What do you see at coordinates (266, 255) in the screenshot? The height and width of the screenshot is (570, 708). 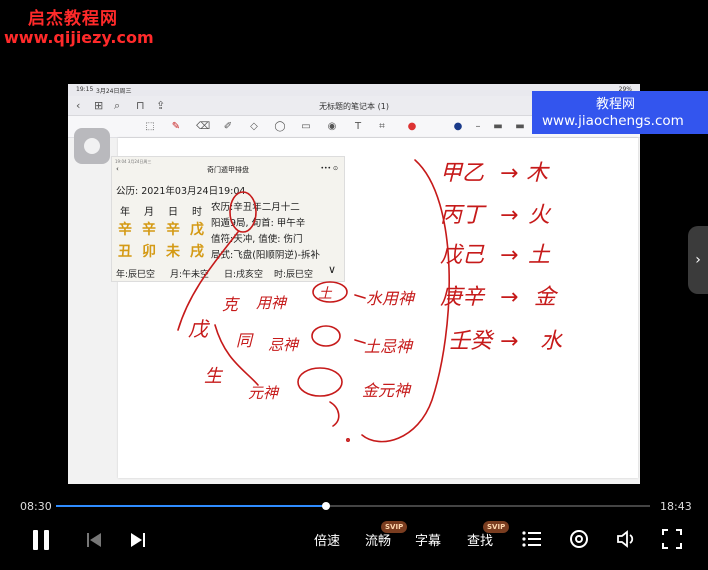 I see `info-style: 局式:飞盘(阳顺阴逆)-拆补` at bounding box center [266, 255].